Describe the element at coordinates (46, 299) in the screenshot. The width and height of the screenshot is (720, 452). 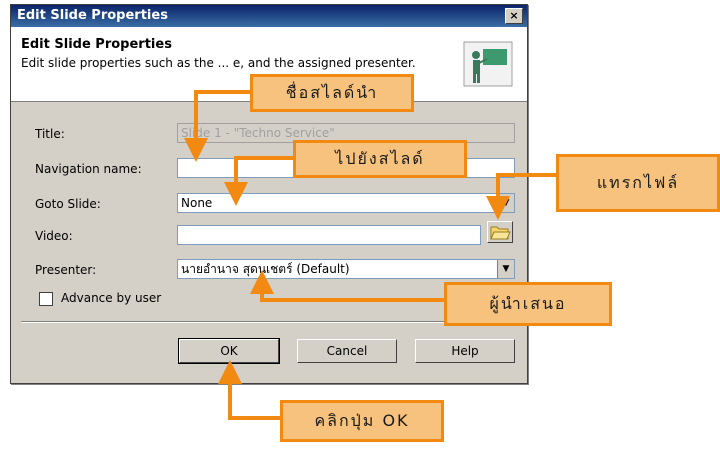
I see `advance-by-user-checkbox` at that location.